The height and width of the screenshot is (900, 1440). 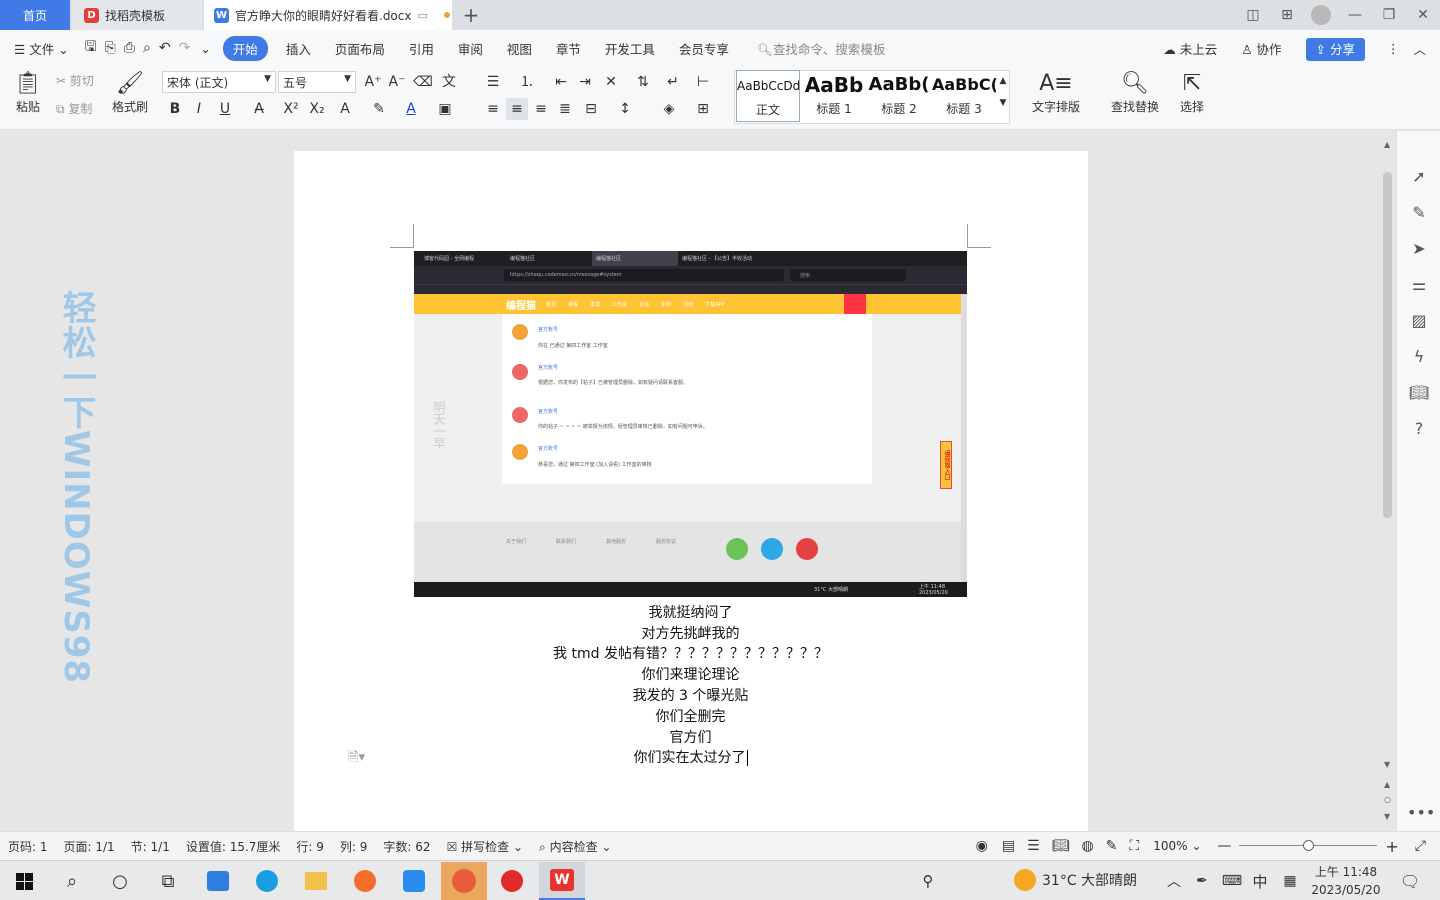 What do you see at coordinates (317, 82) in the screenshot?
I see `font-size-select: 五号 ▼` at bounding box center [317, 82].